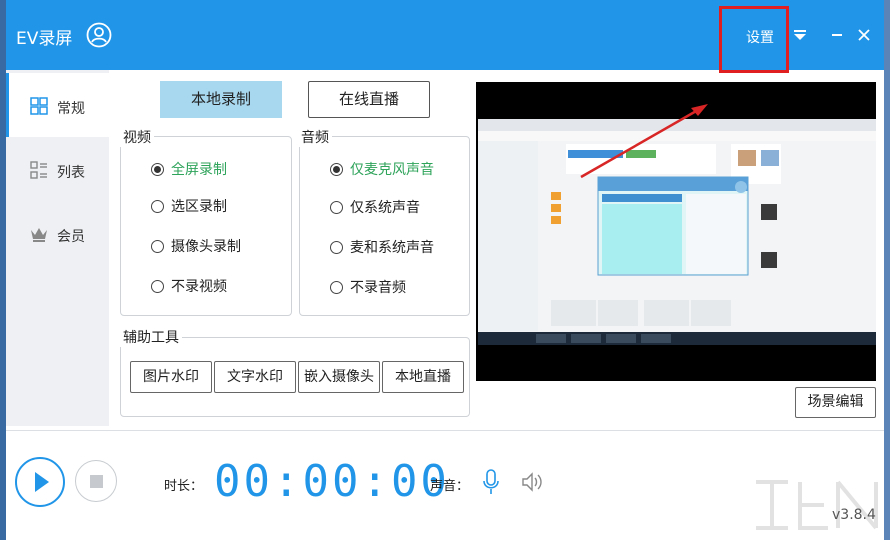 The image size is (890, 540). What do you see at coordinates (137, 137) in the screenshot?
I see `video-group-title: 视频` at bounding box center [137, 137].